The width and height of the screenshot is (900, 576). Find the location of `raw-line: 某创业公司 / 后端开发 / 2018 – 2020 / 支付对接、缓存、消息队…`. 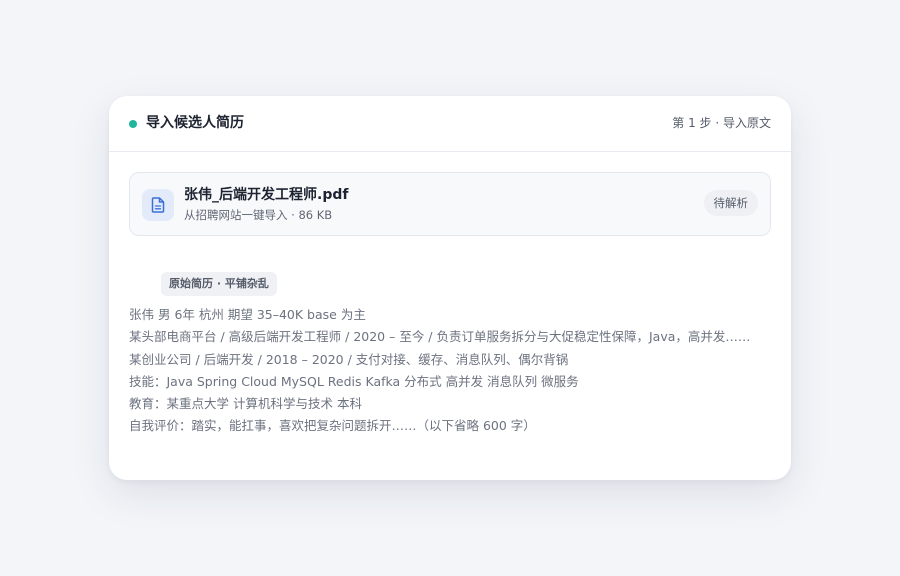

raw-line: 某创业公司 / 后端开发 / 2018 – 2020 / 支付对接、缓存、消息队… is located at coordinates (349, 359).